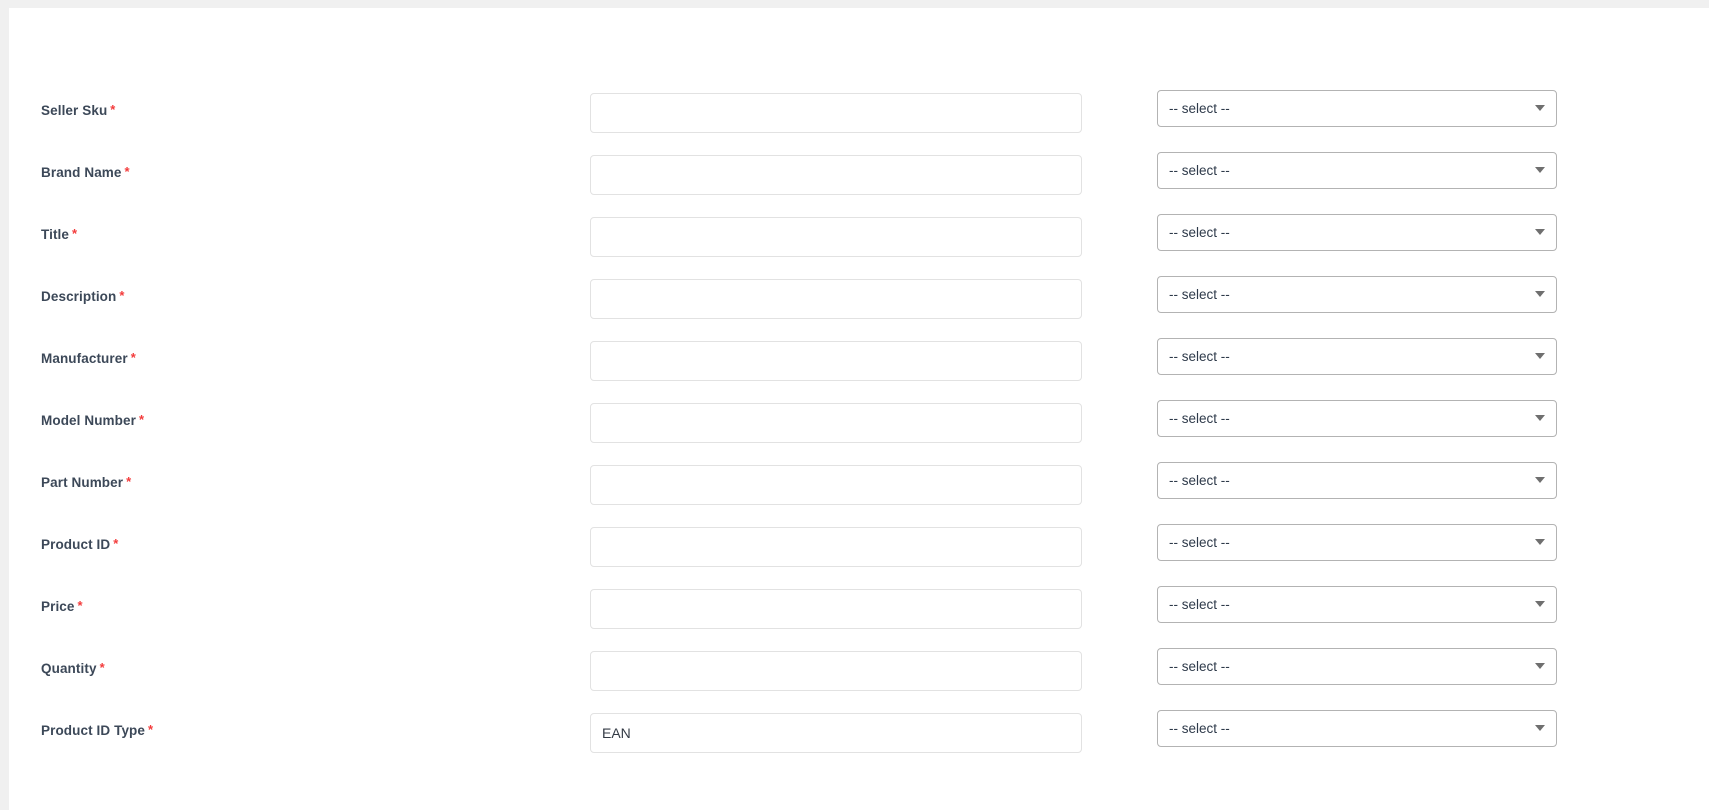 The width and height of the screenshot is (1709, 810). I want to click on form-row-seller-sku: Seller Sku * -- select --, so click(859, 120).